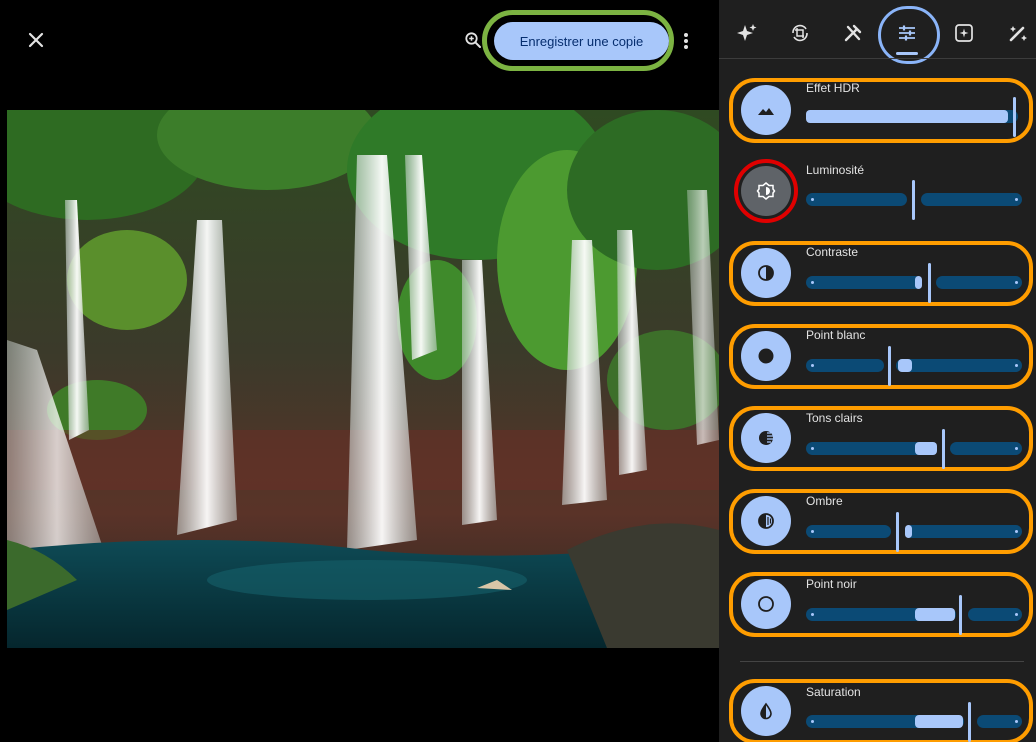  I want to click on highlights-icon, so click(766, 438).